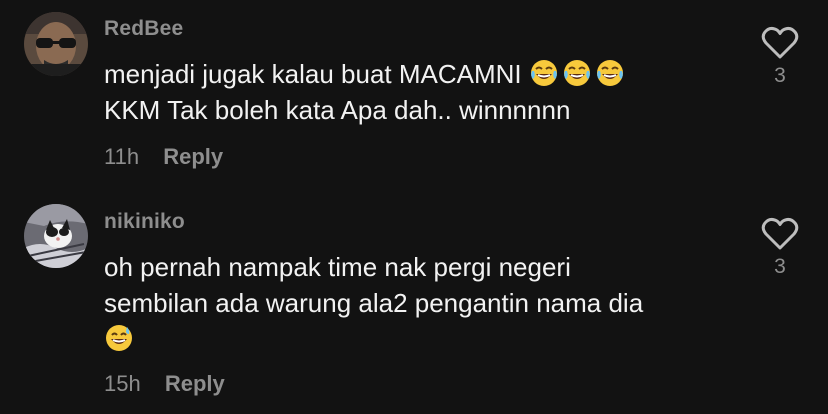 Image resolution: width=828 pixels, height=414 pixels. I want to click on comment-line: menjadi jugak kalau buat MACAMNI, so click(419, 74).